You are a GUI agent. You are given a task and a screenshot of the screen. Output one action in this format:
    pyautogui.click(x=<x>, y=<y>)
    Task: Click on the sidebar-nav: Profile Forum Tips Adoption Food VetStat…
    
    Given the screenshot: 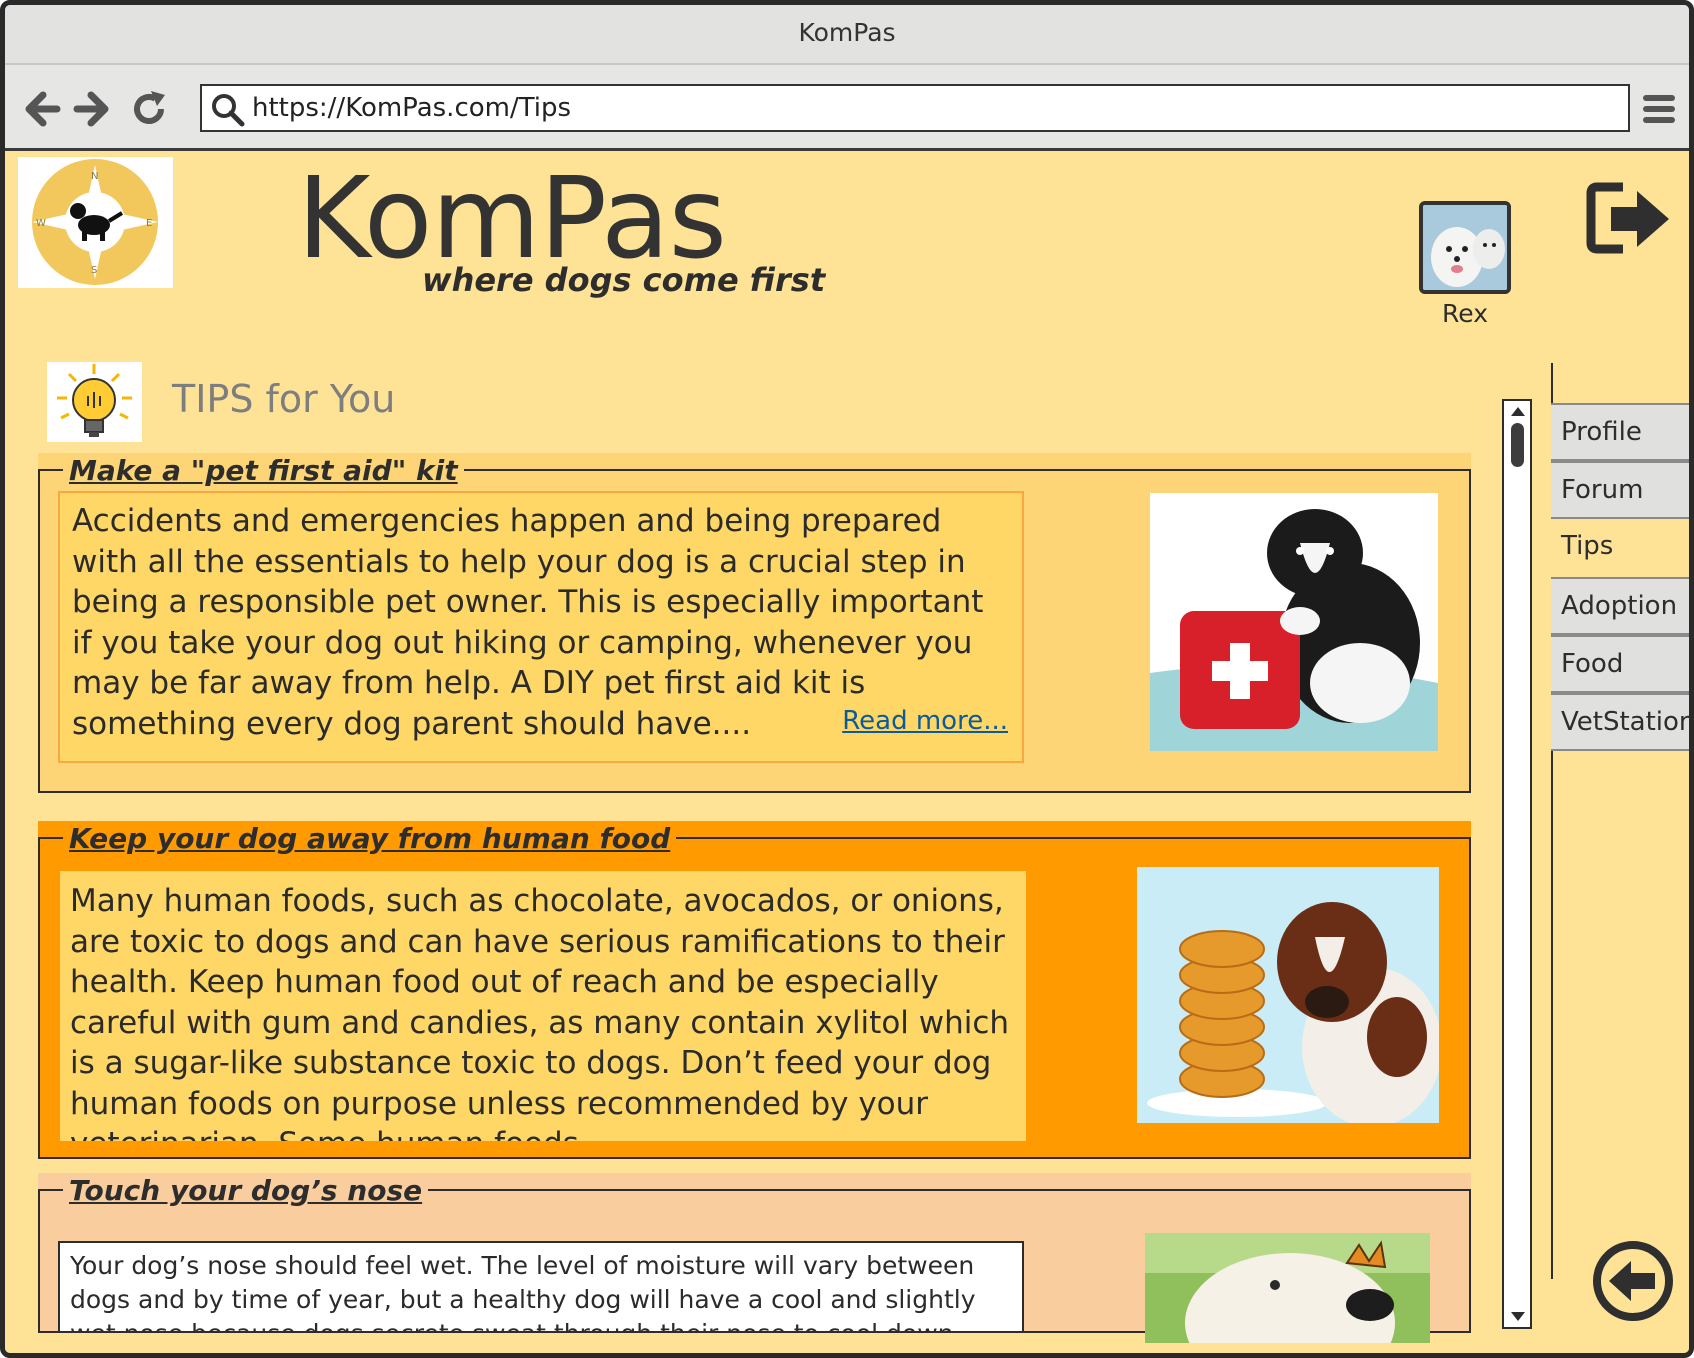 What is the action you would take?
    pyautogui.click(x=1620, y=577)
    